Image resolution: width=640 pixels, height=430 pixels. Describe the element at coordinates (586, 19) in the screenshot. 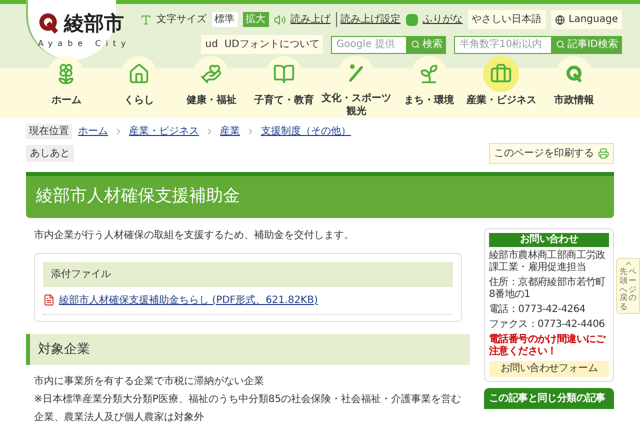

I see `language-button: Language` at that location.